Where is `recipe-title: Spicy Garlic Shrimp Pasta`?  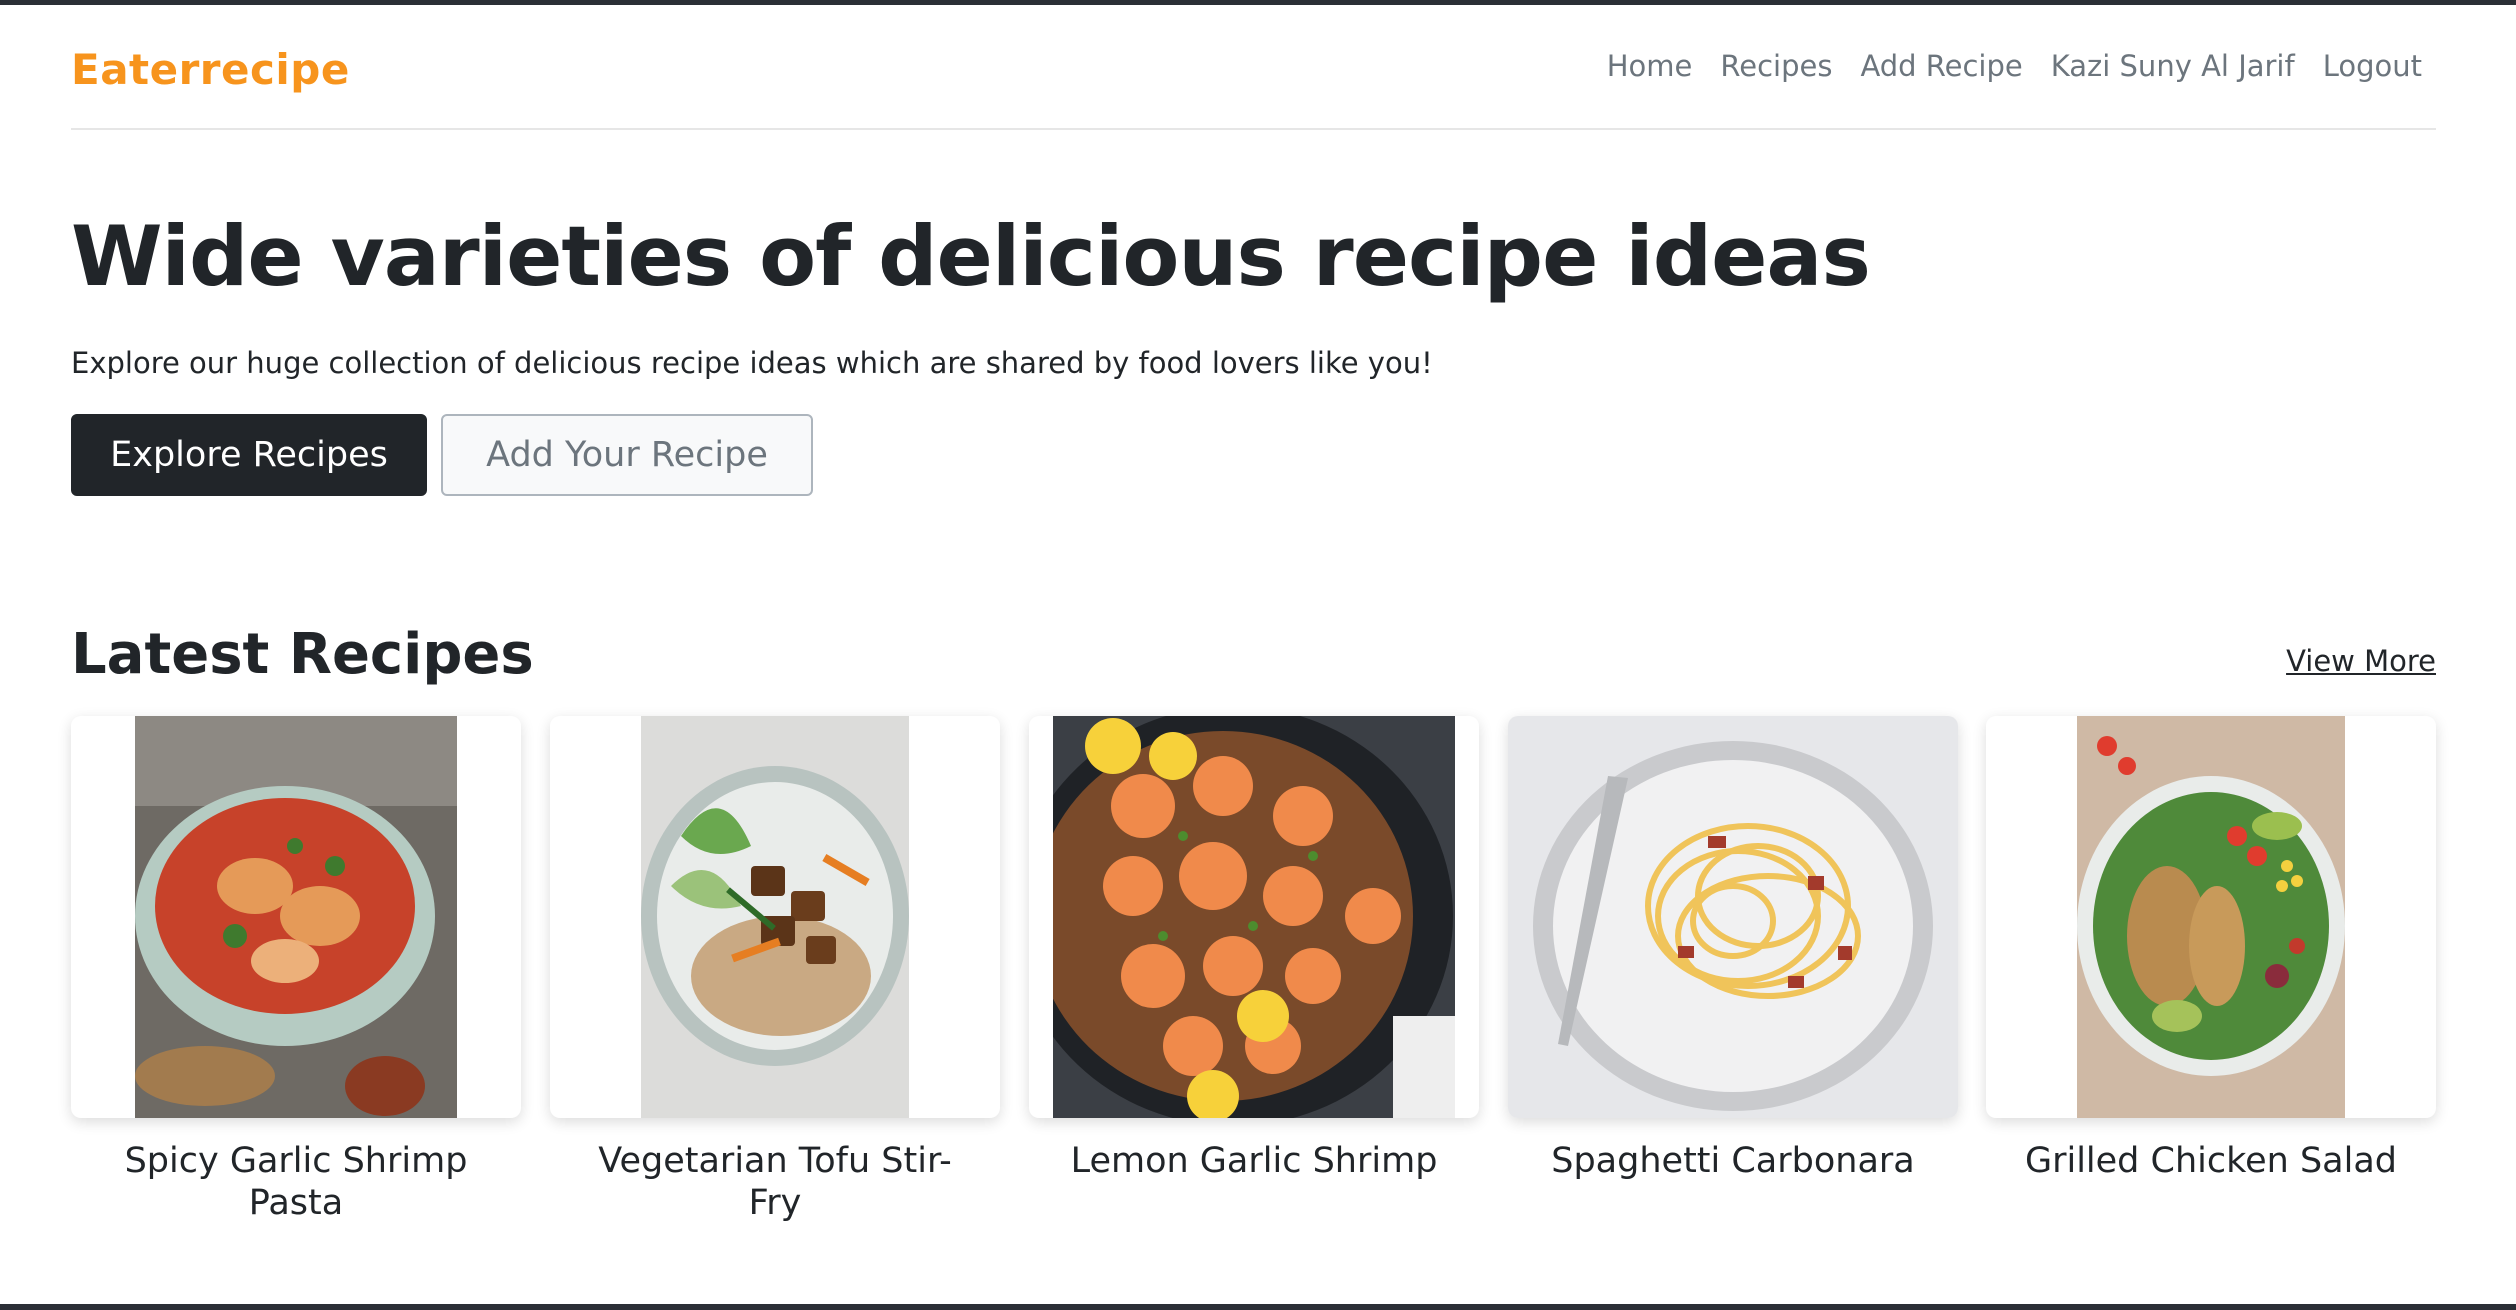 recipe-title: Spicy Garlic Shrimp Pasta is located at coordinates (296, 1182).